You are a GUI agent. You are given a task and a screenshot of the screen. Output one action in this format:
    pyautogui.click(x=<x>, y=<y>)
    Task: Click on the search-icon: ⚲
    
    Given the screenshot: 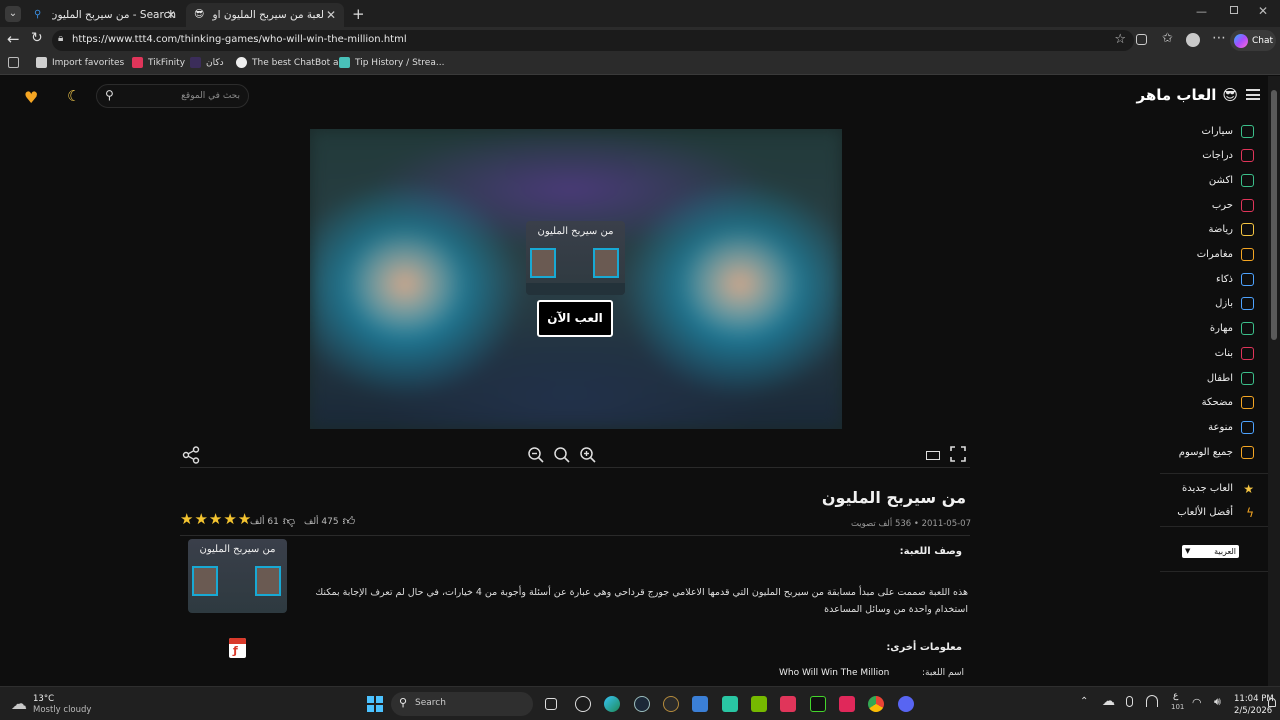 What is the action you would take?
    pyautogui.click(x=109, y=95)
    